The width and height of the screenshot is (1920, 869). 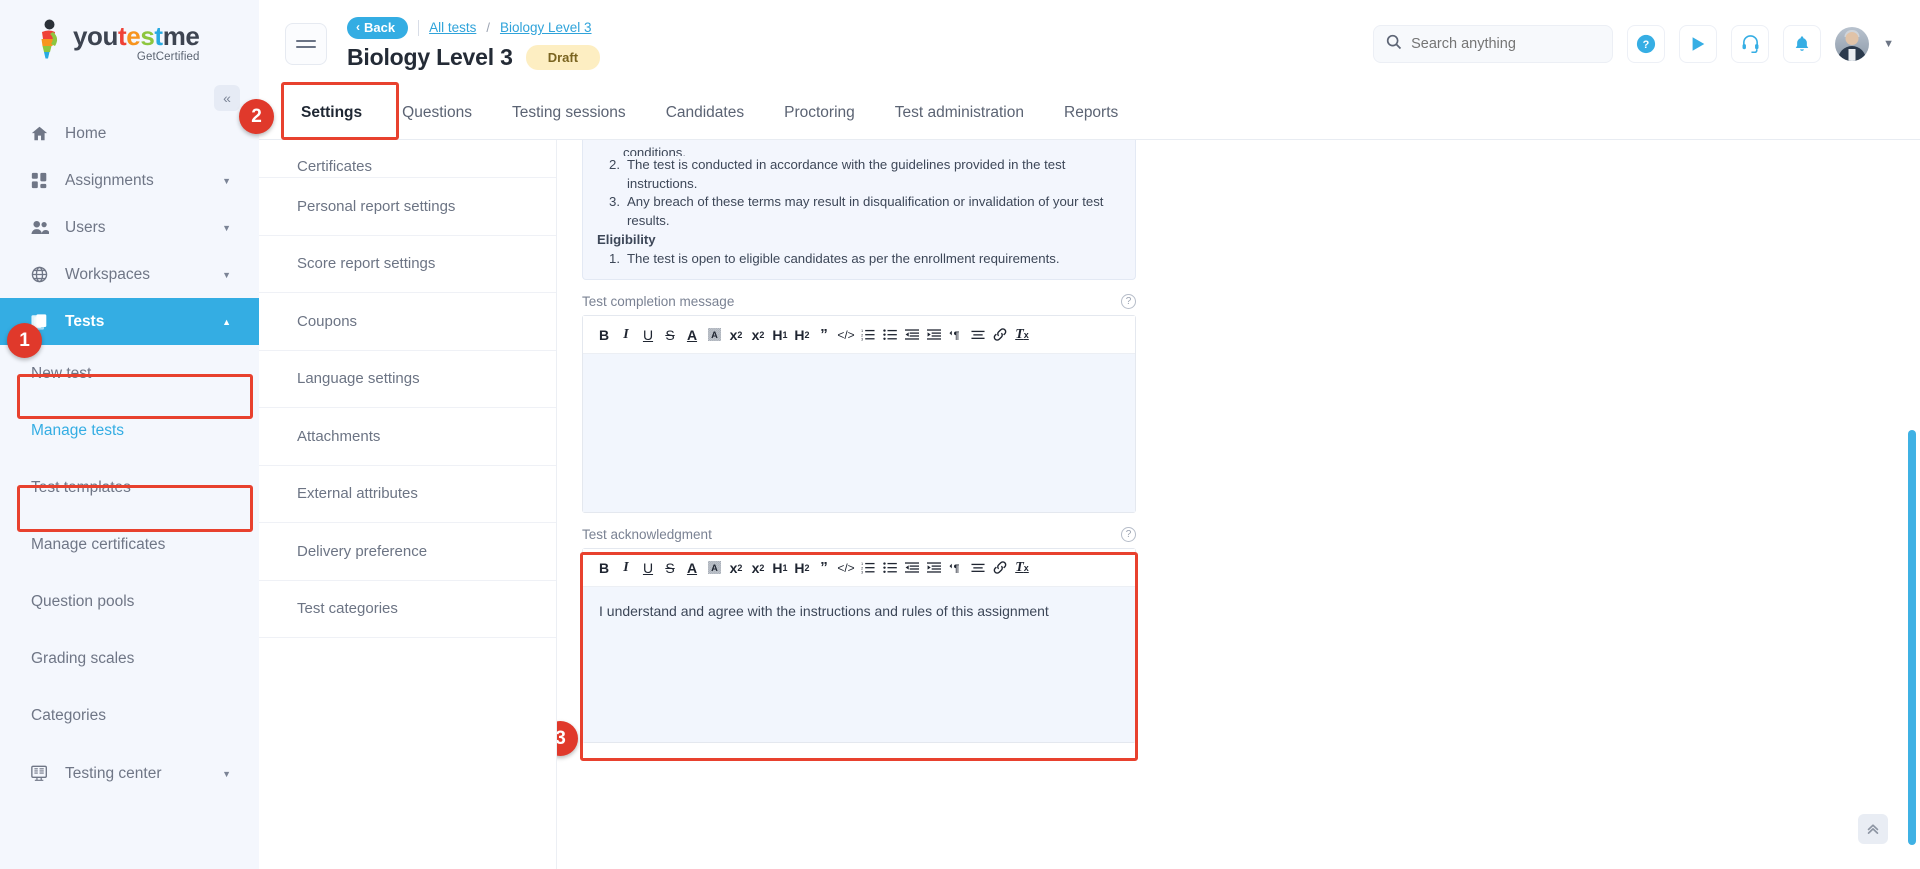 I want to click on play-icon, so click(x=1698, y=43).